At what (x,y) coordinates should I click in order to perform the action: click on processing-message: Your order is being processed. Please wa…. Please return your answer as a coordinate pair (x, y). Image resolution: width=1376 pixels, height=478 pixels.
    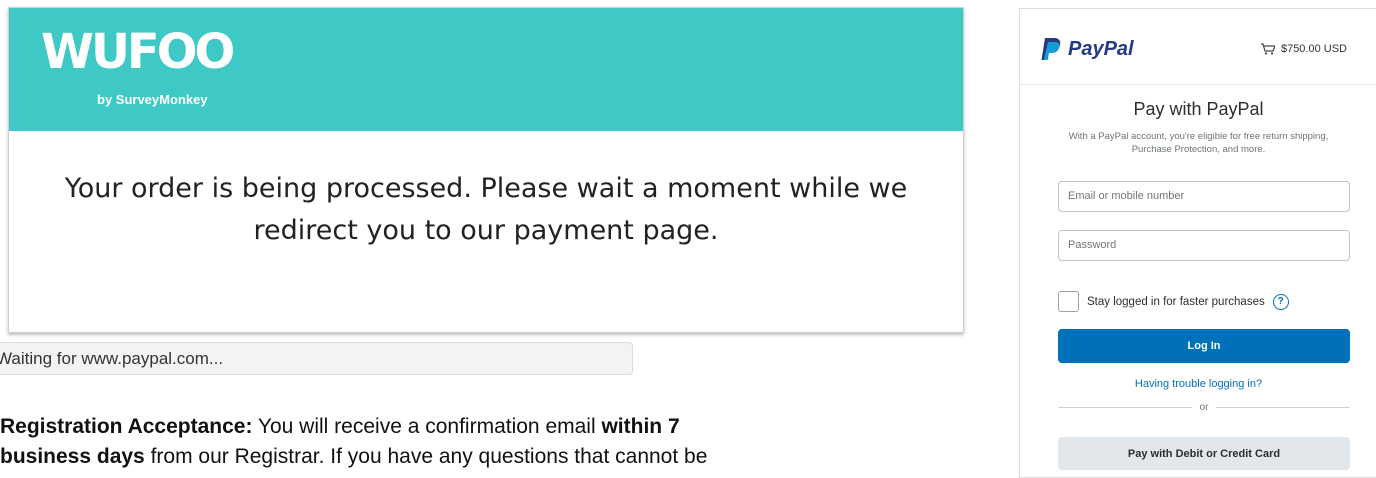
    Looking at the image, I should click on (486, 210).